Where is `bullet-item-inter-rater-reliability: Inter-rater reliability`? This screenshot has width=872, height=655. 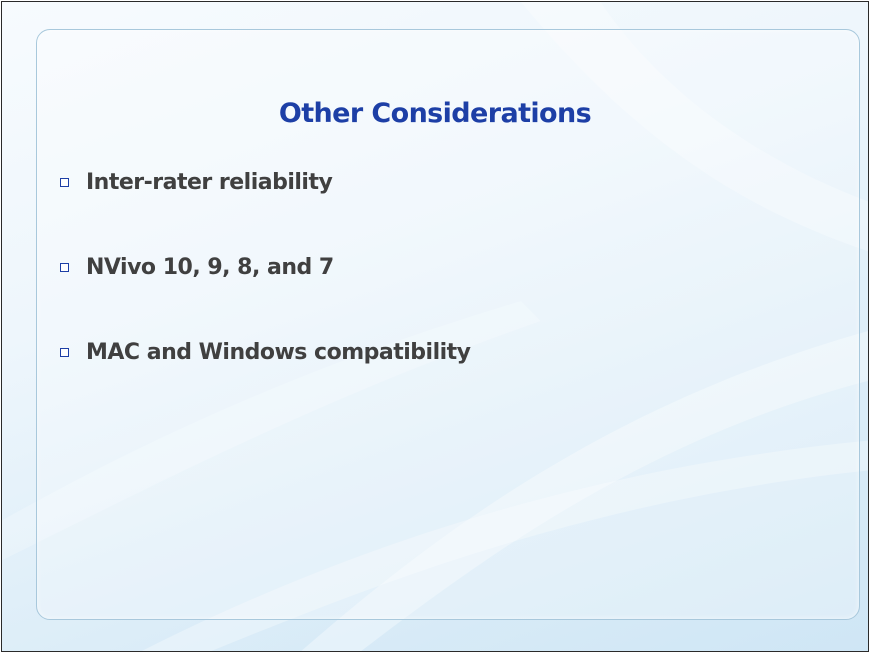
bullet-item-inter-rater-reliability: Inter-rater reliability is located at coordinates (265, 182).